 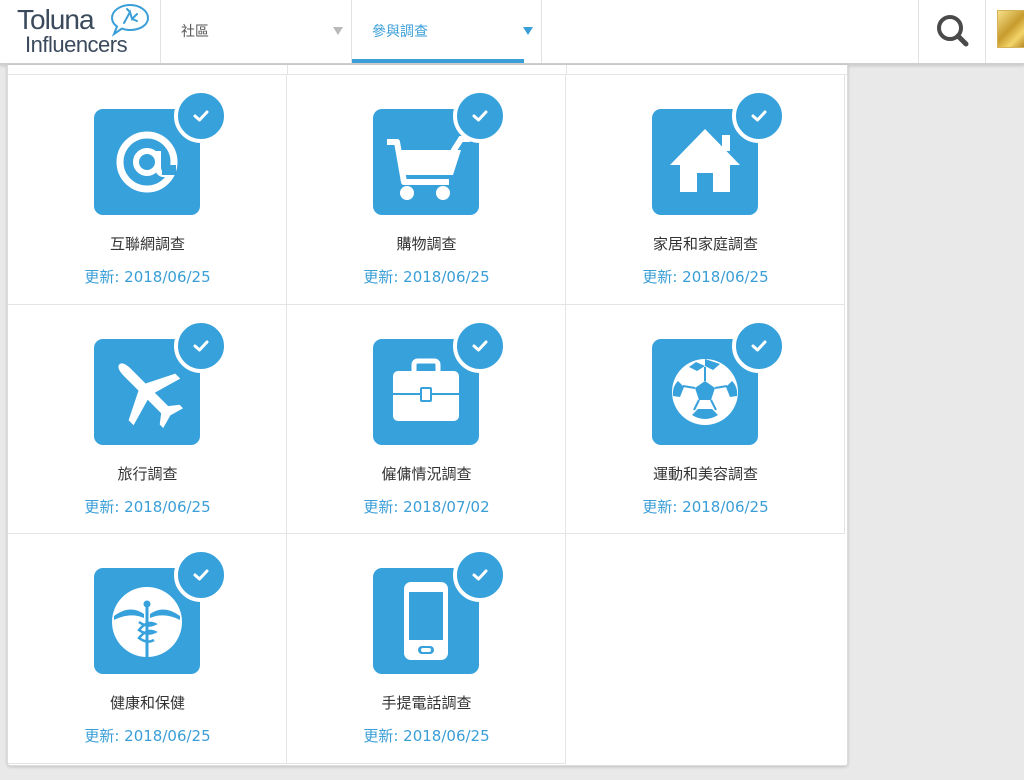 I want to click on survey-updated-date: 更新: 2018/07/02, so click(x=426, y=506).